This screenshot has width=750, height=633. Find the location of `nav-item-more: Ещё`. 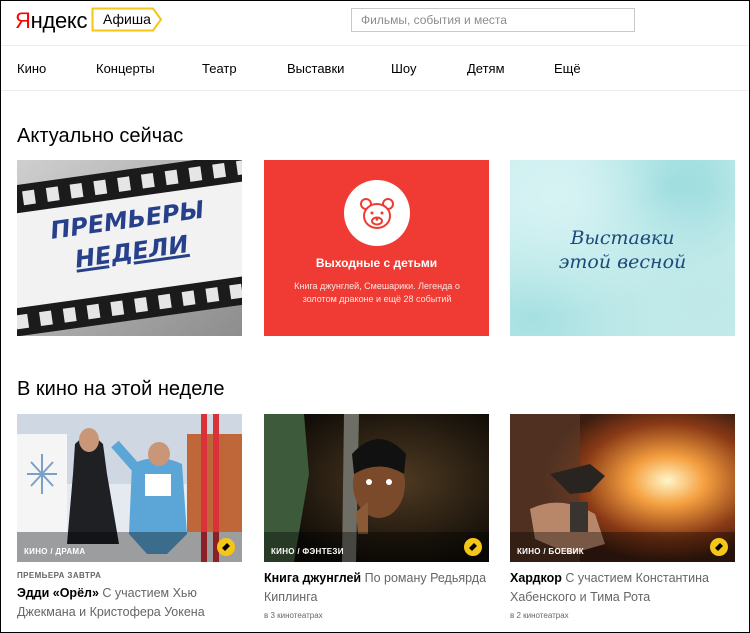

nav-item-more: Ещё is located at coordinates (567, 68).